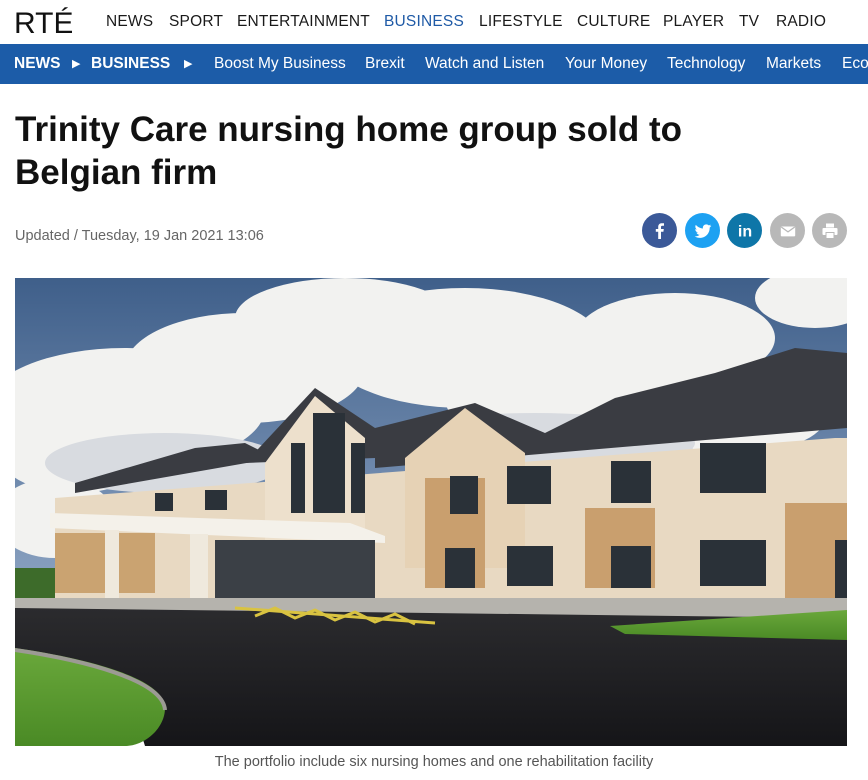  Describe the element at coordinates (706, 64) in the screenshot. I see `subnav-technology: Technology` at that location.